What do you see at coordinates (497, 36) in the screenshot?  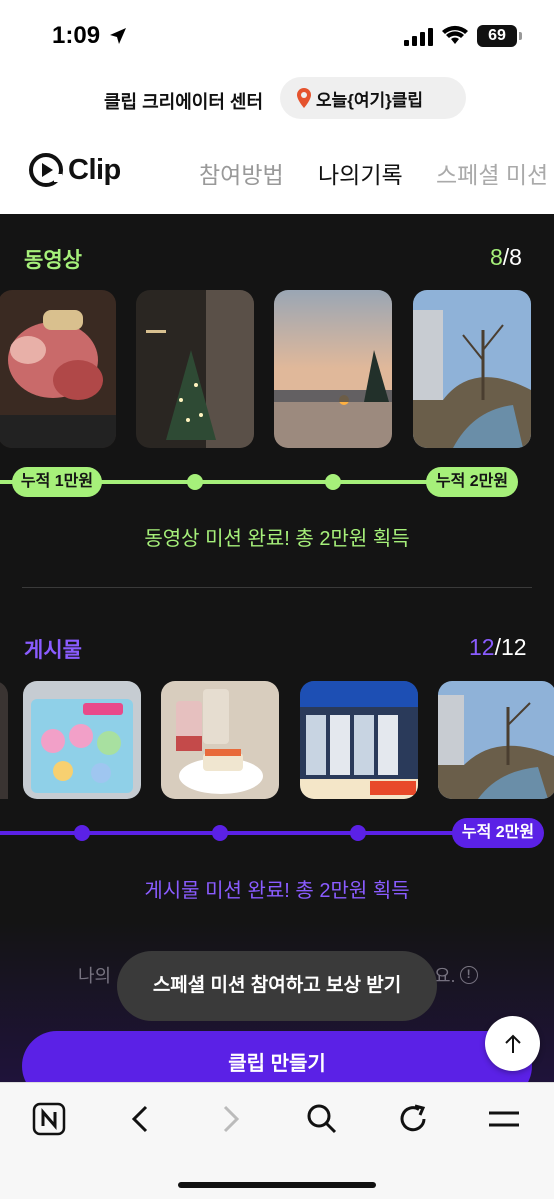 I see `battery-indicator: 69` at bounding box center [497, 36].